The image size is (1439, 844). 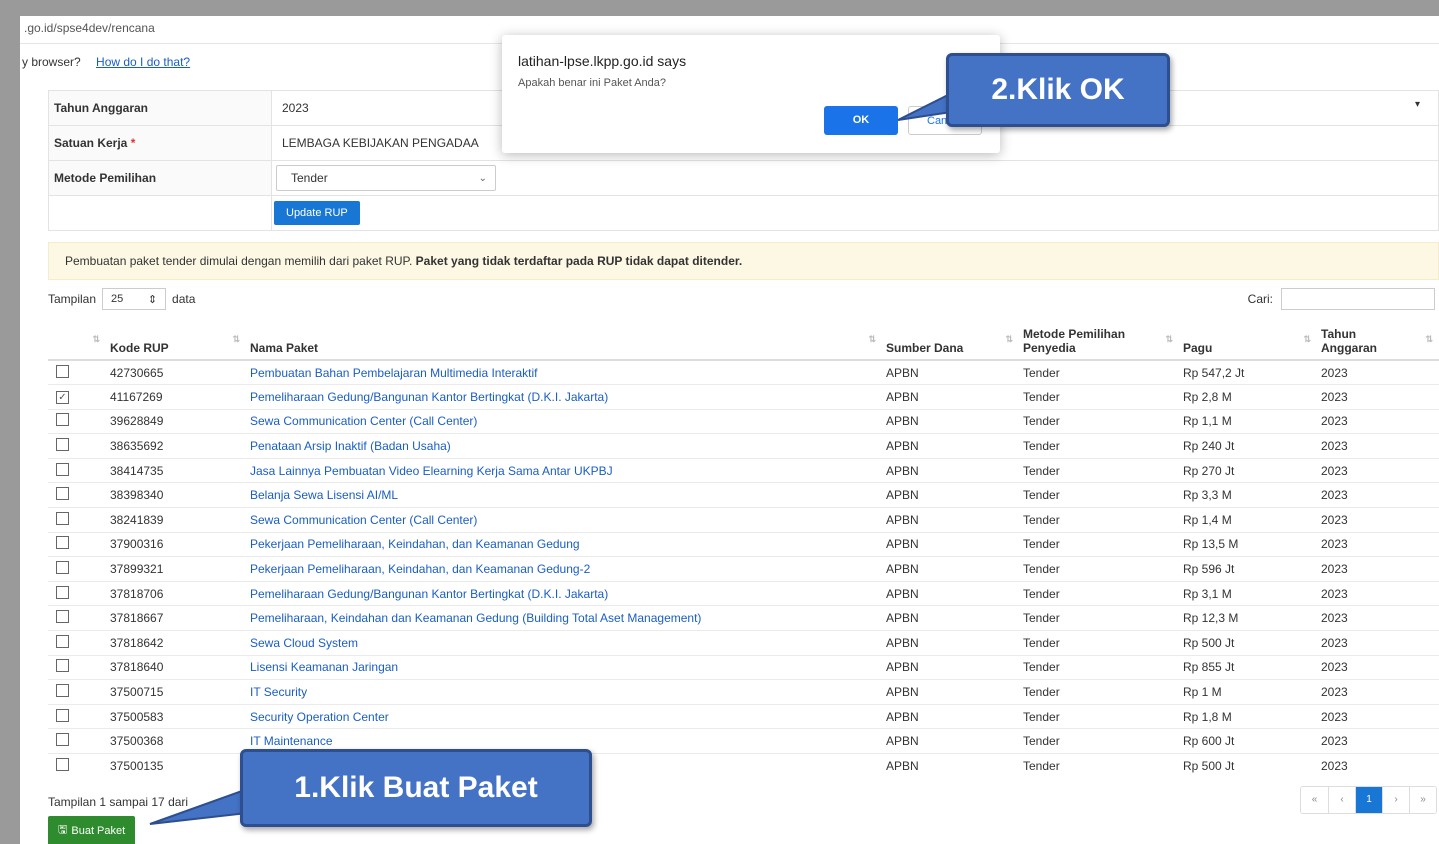 What do you see at coordinates (92, 830) in the screenshot?
I see `buat-paket-button: 🖫 Buat Paket` at bounding box center [92, 830].